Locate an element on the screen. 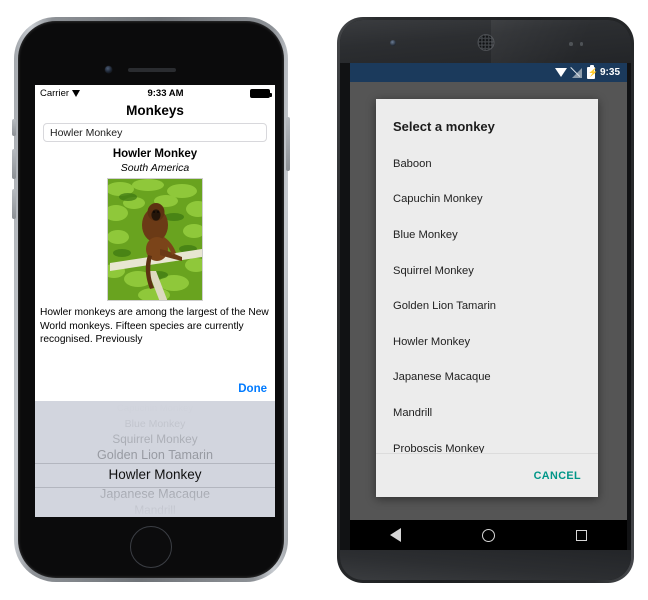  dialog-list-item: Squirrel Monkey is located at coordinates (487, 271).